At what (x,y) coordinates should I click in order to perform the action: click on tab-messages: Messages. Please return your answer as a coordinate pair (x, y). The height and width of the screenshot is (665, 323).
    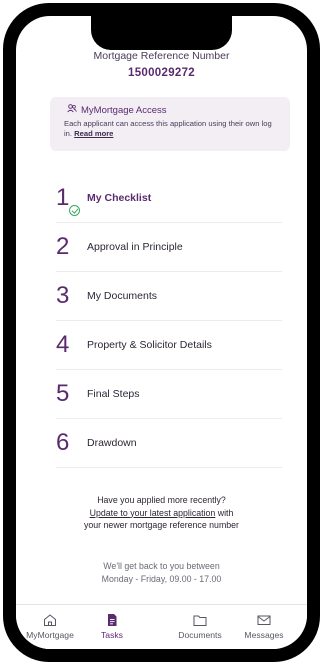
    Looking at the image, I should click on (264, 626).